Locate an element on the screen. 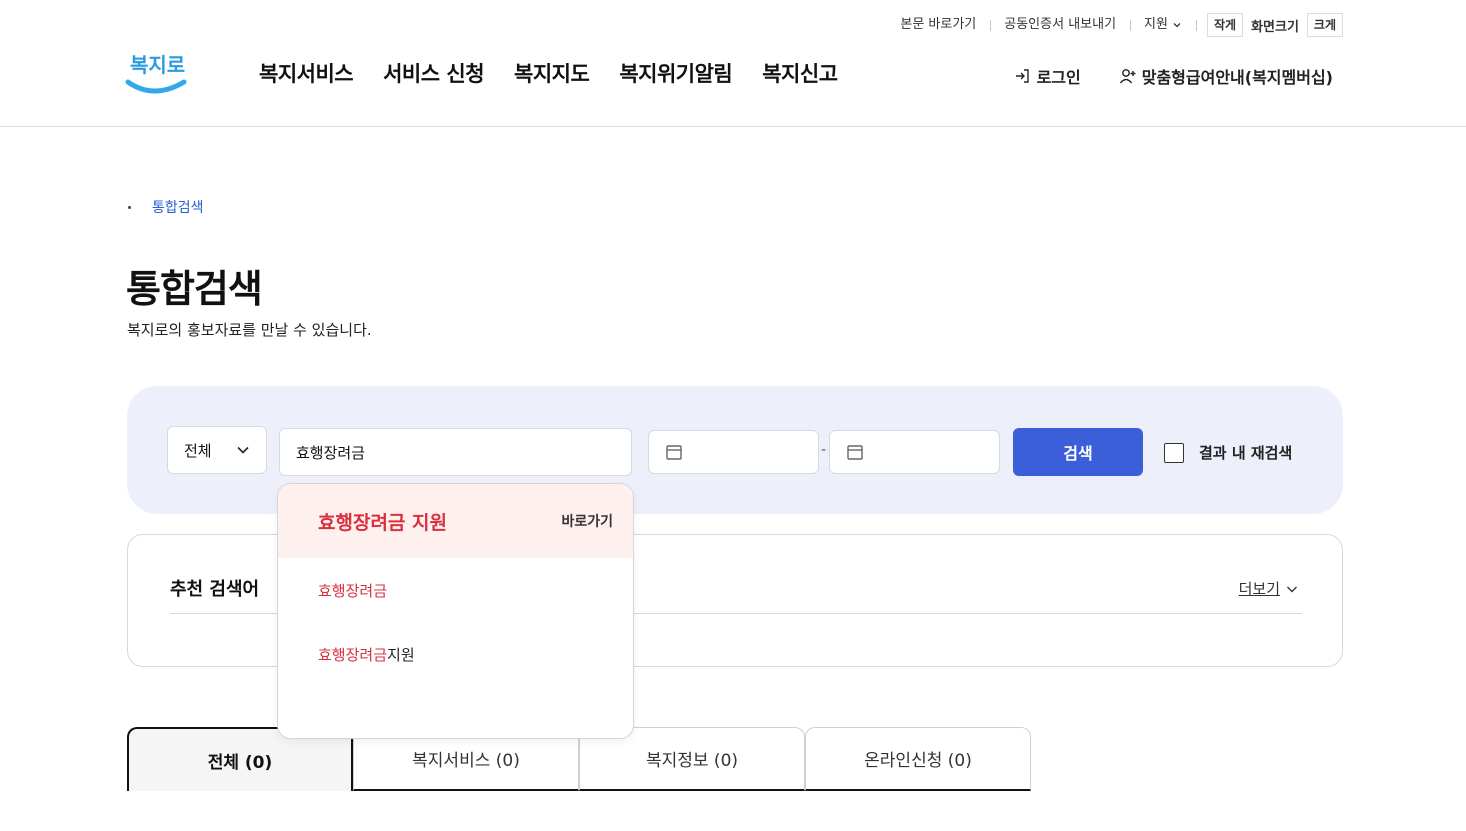 The height and width of the screenshot is (831, 1466). recommended-keywords-title: 추천 검색어 is located at coordinates (215, 589).